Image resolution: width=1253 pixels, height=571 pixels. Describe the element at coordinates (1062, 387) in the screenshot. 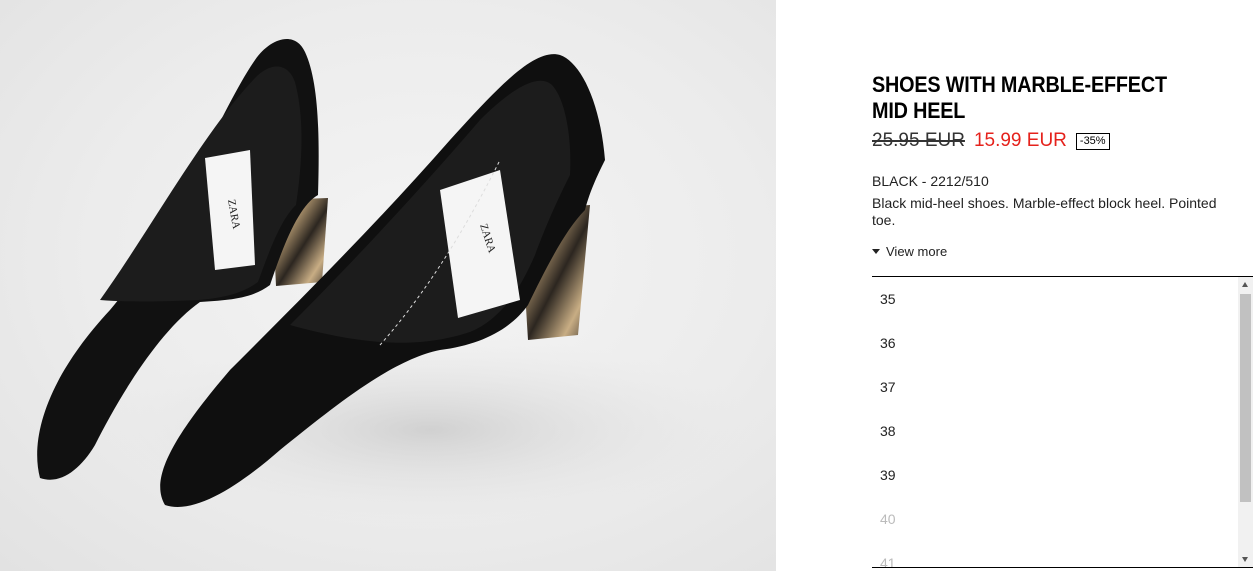

I see `size-option: 37` at that location.